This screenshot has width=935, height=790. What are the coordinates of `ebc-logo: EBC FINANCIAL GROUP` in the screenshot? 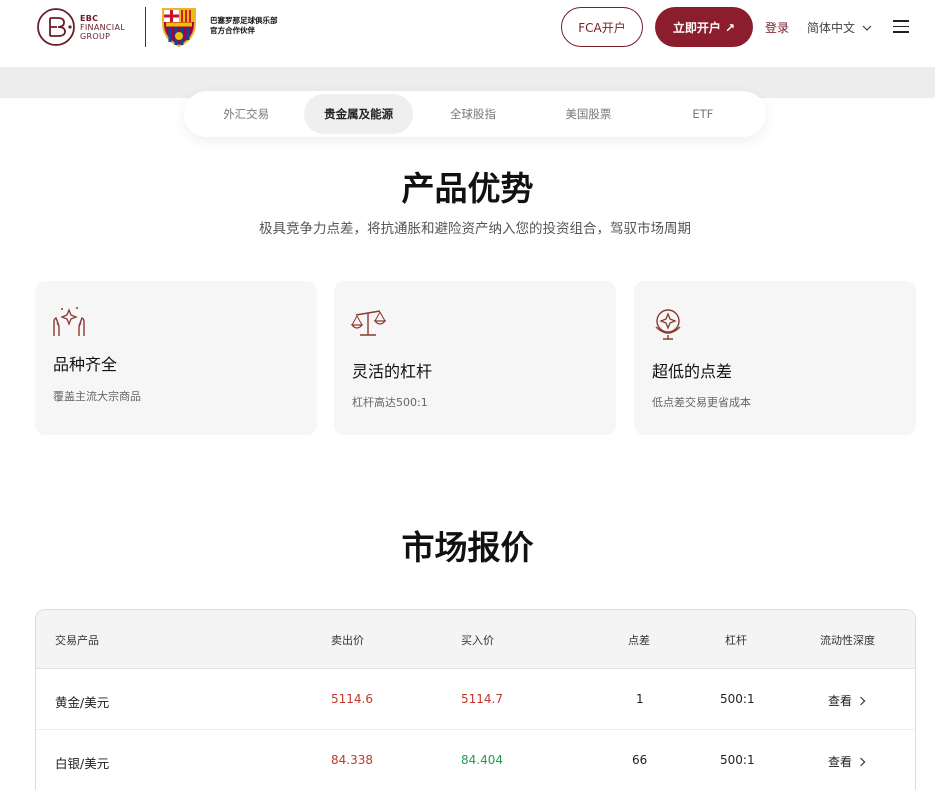 It's located at (80, 27).